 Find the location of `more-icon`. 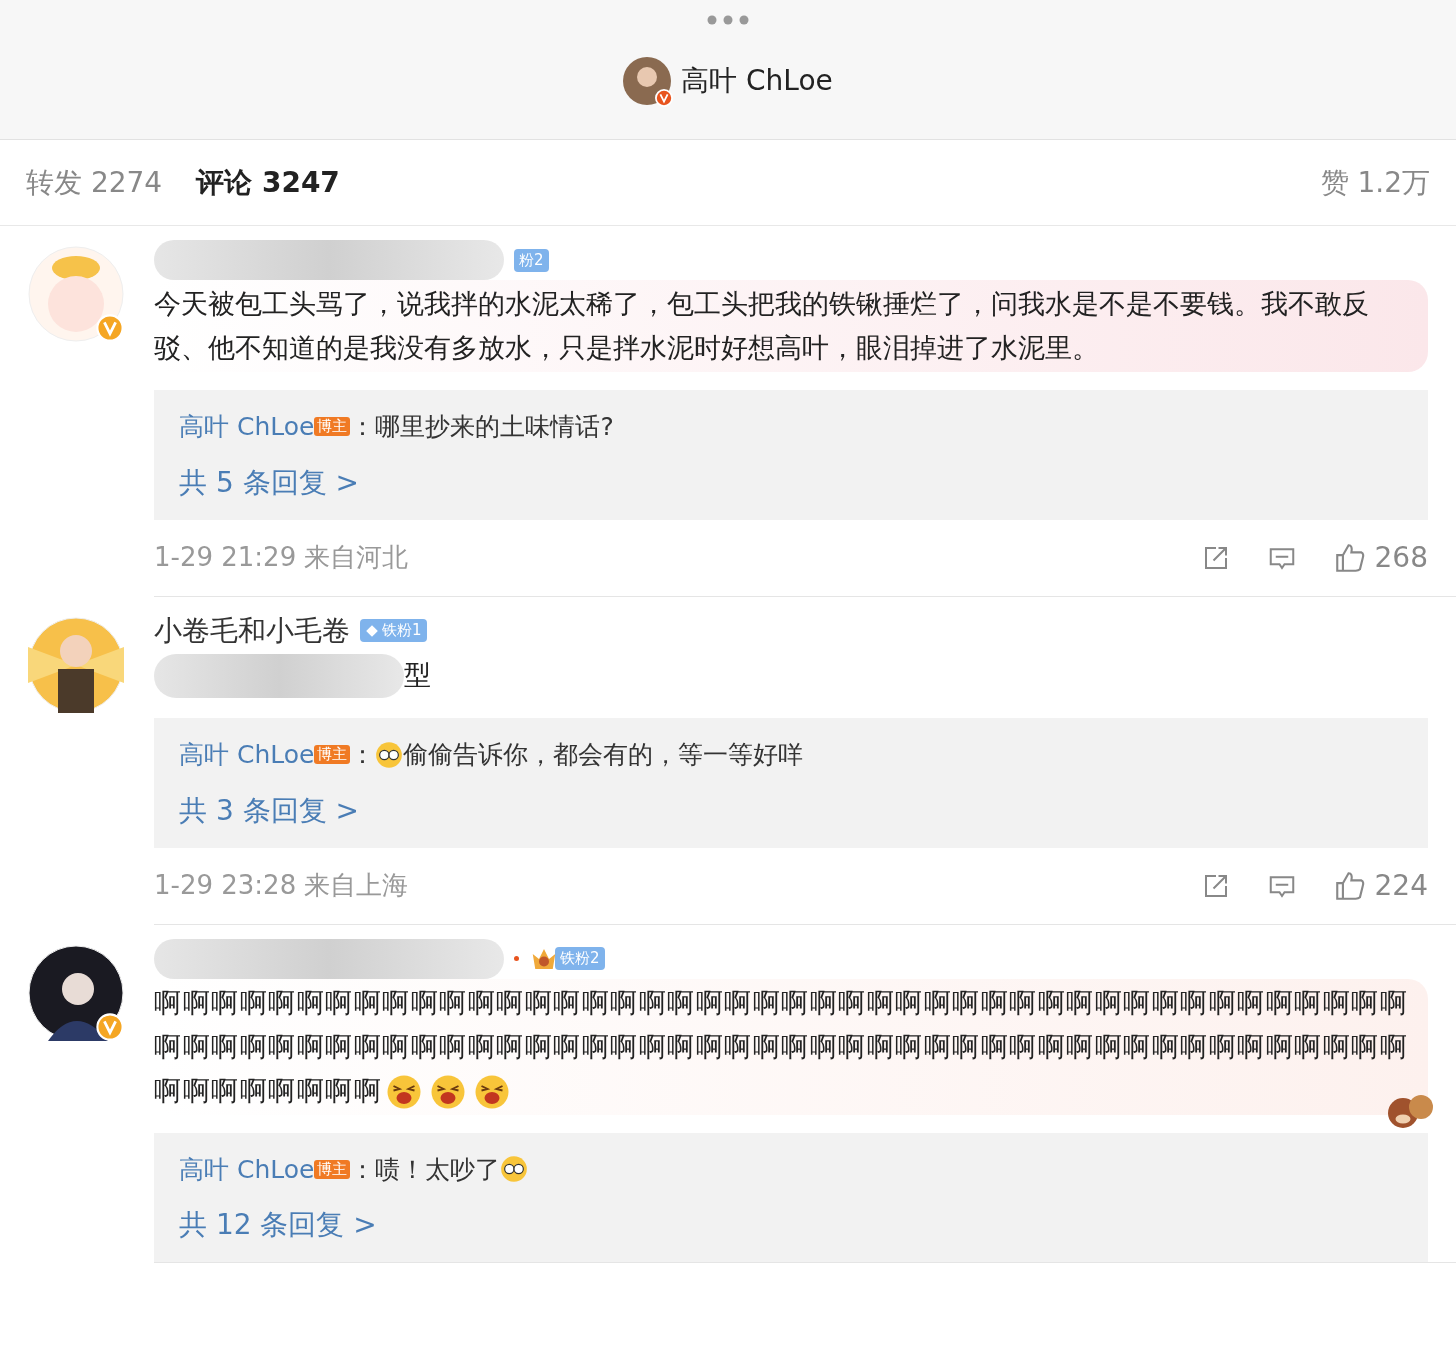

more-icon is located at coordinates (728, 20).